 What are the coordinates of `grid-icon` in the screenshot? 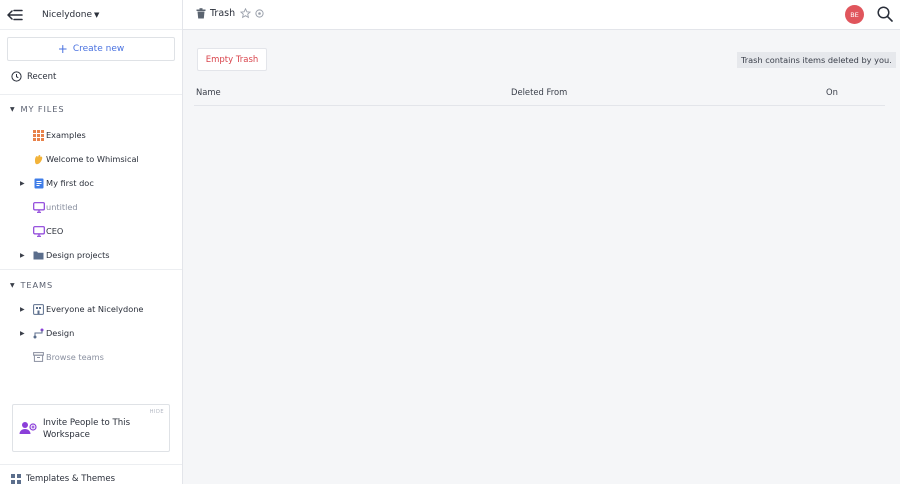 It's located at (38, 135).